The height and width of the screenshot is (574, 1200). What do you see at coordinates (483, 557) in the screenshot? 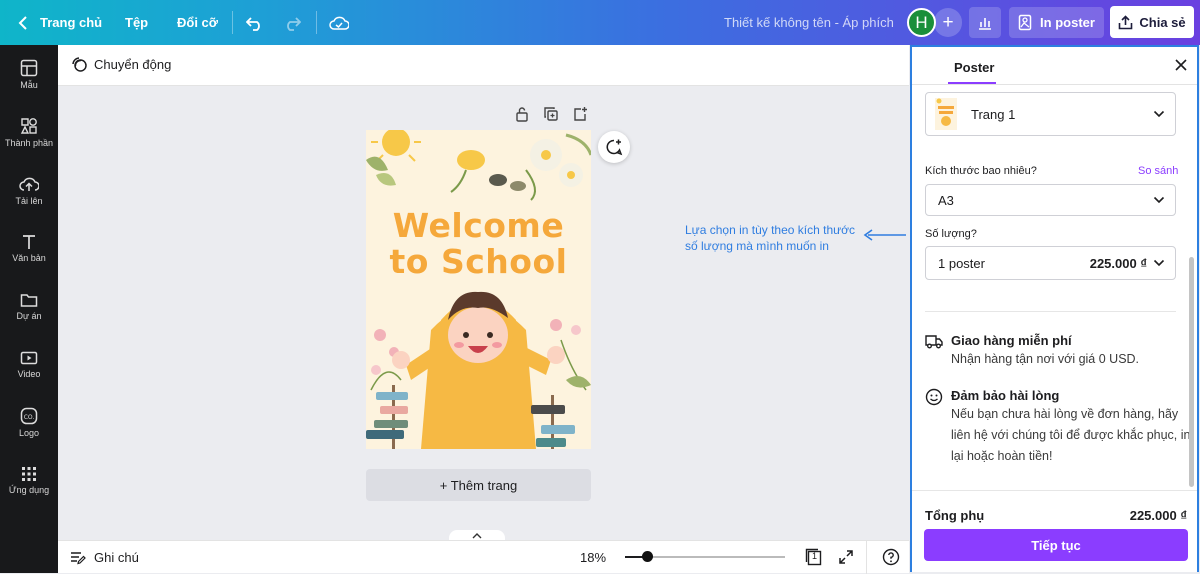
I see `bottom-bar: Ghi chú 18% 1` at bounding box center [483, 557].